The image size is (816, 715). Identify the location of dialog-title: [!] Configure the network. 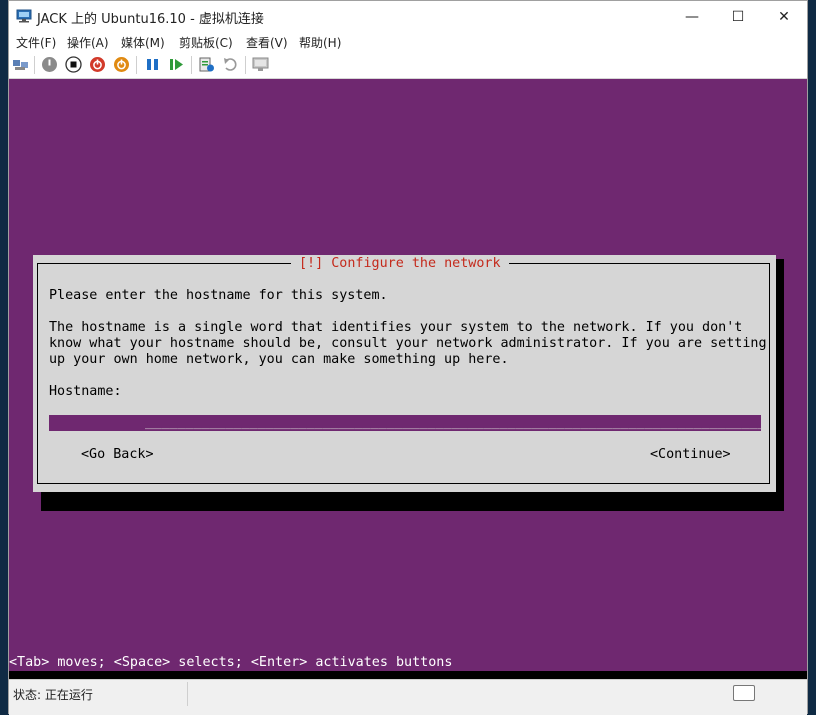
(400, 264).